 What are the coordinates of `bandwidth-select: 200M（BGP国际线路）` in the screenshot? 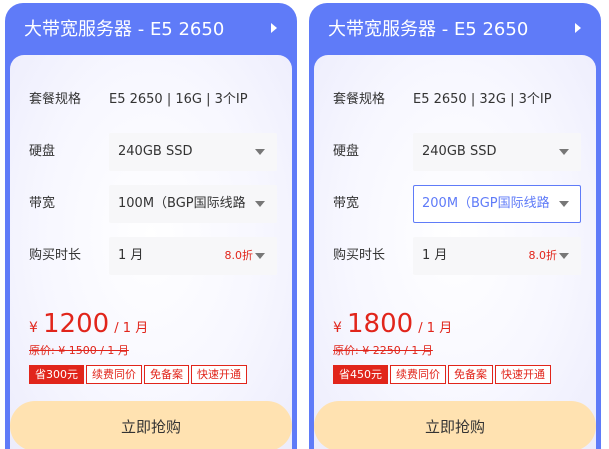 It's located at (497, 204).